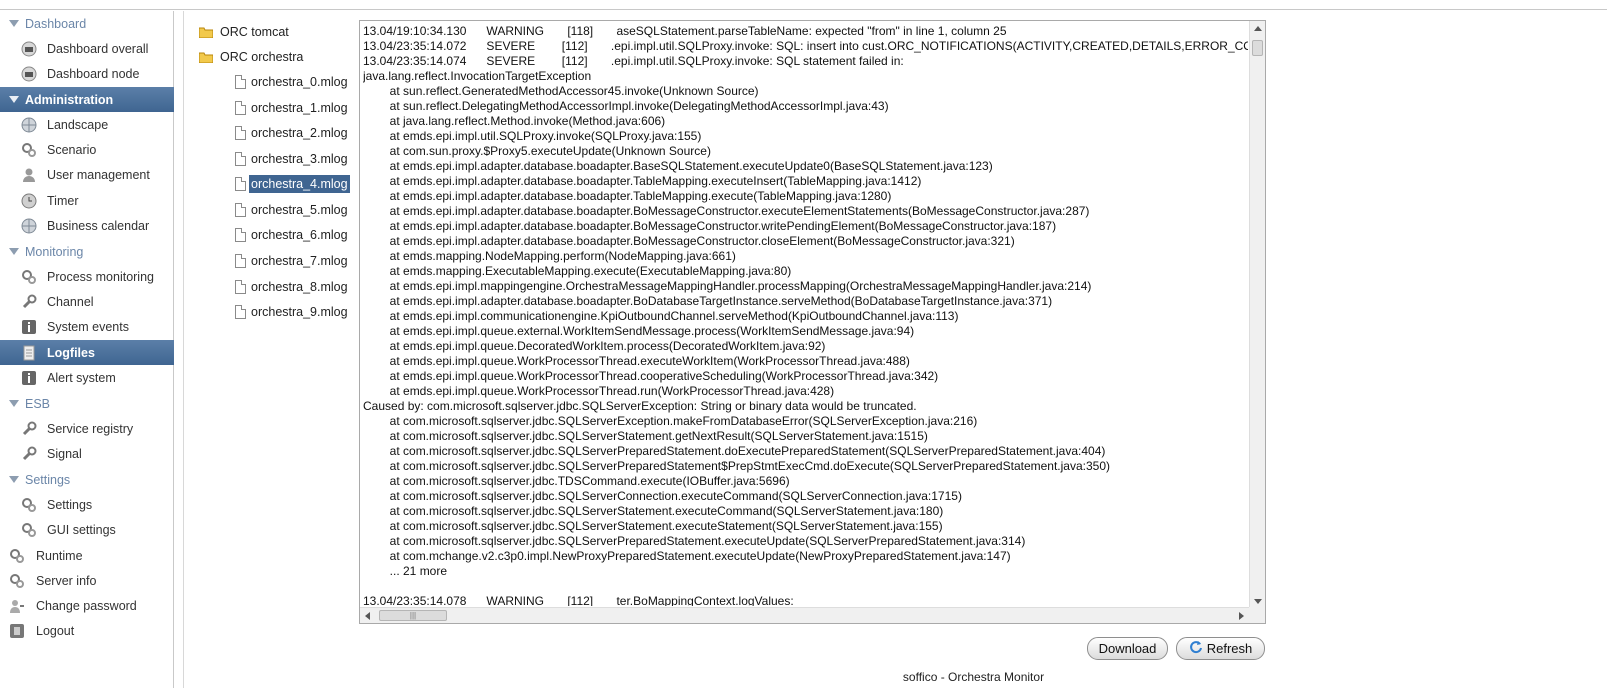 The width and height of the screenshot is (1607, 688). What do you see at coordinates (1229, 648) in the screenshot?
I see `refresh-button-label: Refresh` at bounding box center [1229, 648].